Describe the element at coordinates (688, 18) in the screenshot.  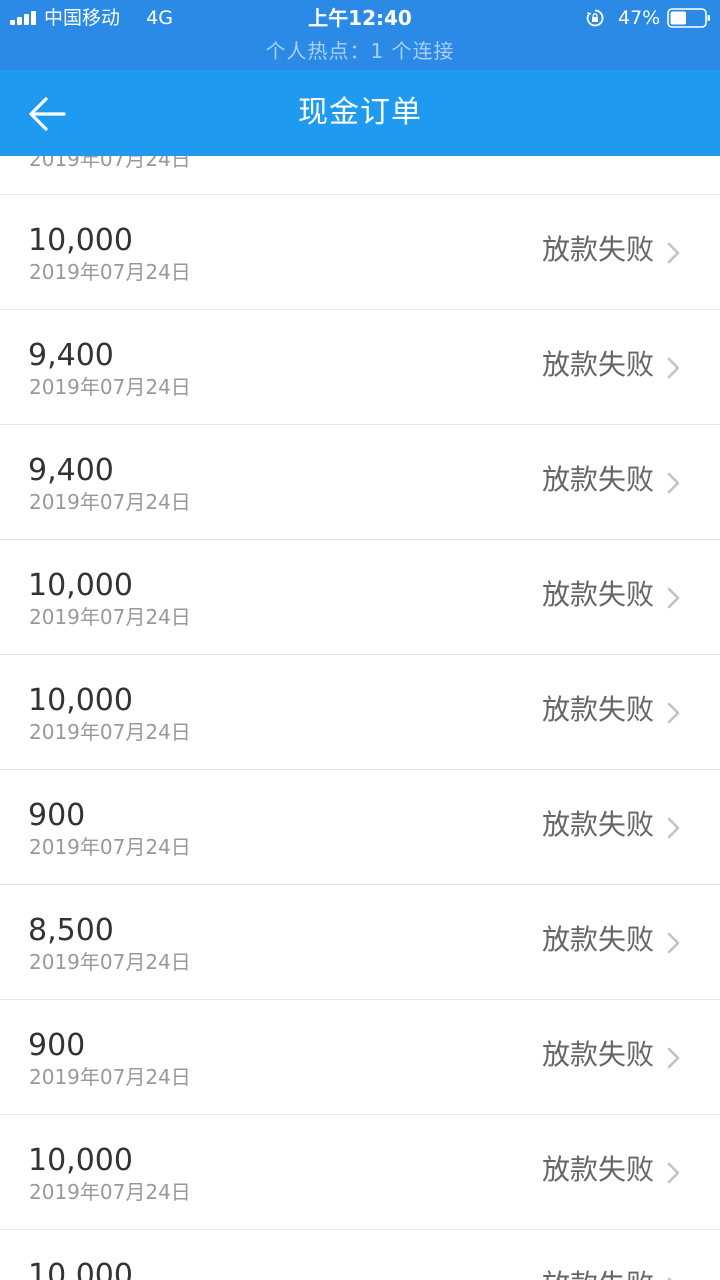
I see `battery-icon` at that location.